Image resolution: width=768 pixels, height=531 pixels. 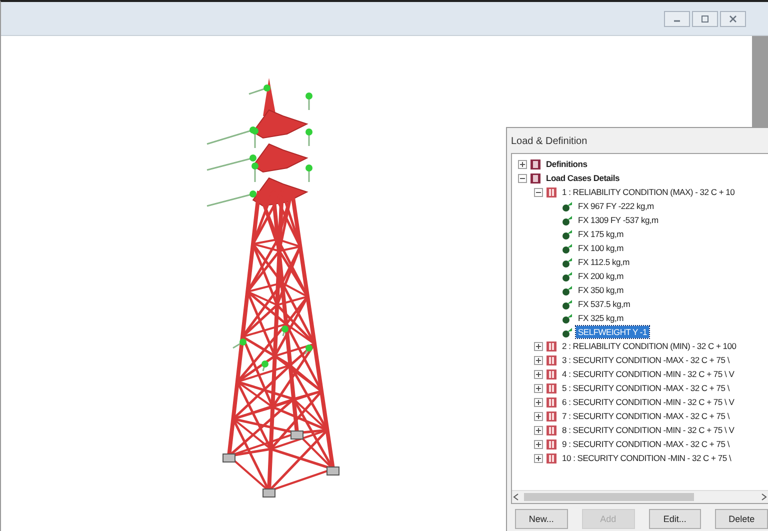 What do you see at coordinates (604, 304) in the screenshot?
I see `tree-item: FX 537.5 kg,m` at bounding box center [604, 304].